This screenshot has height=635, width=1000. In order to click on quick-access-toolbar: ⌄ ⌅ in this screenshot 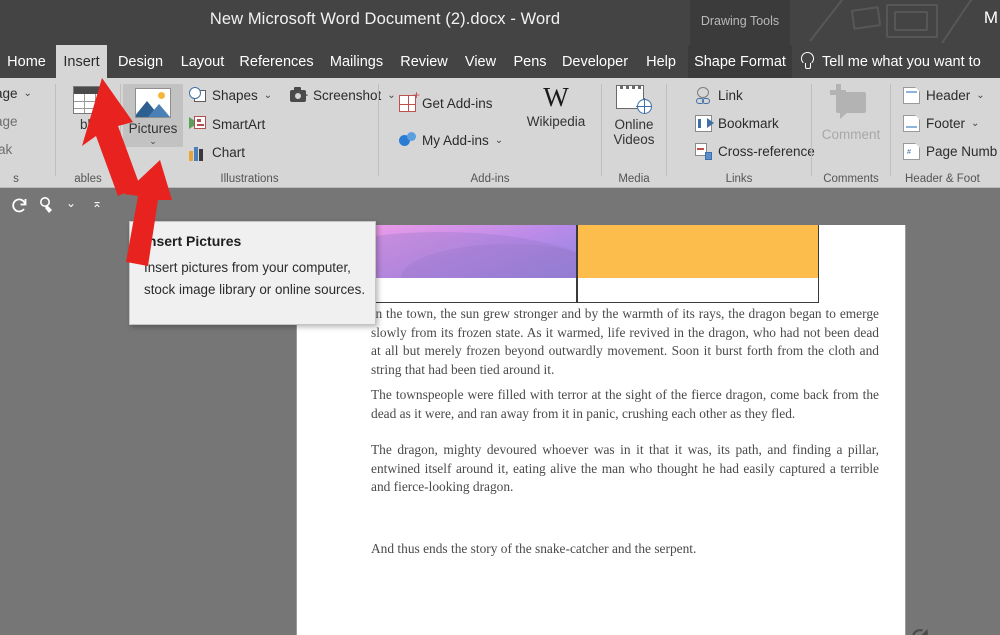, I will do `click(500, 206)`.